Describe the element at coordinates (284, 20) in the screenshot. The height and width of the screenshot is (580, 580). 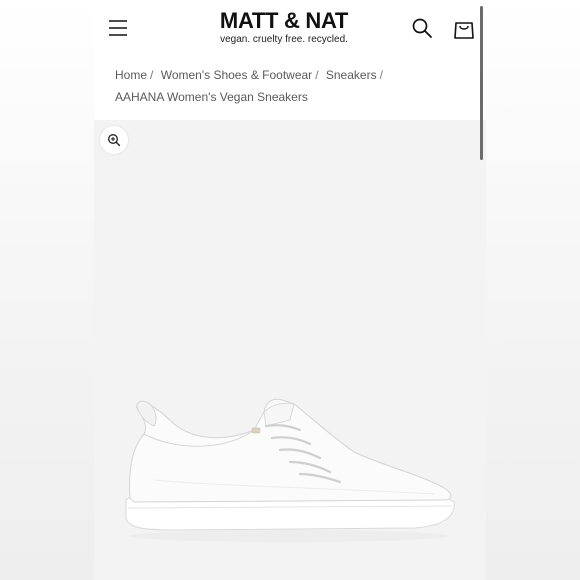
I see `brand-name: MATT & NAT` at that location.